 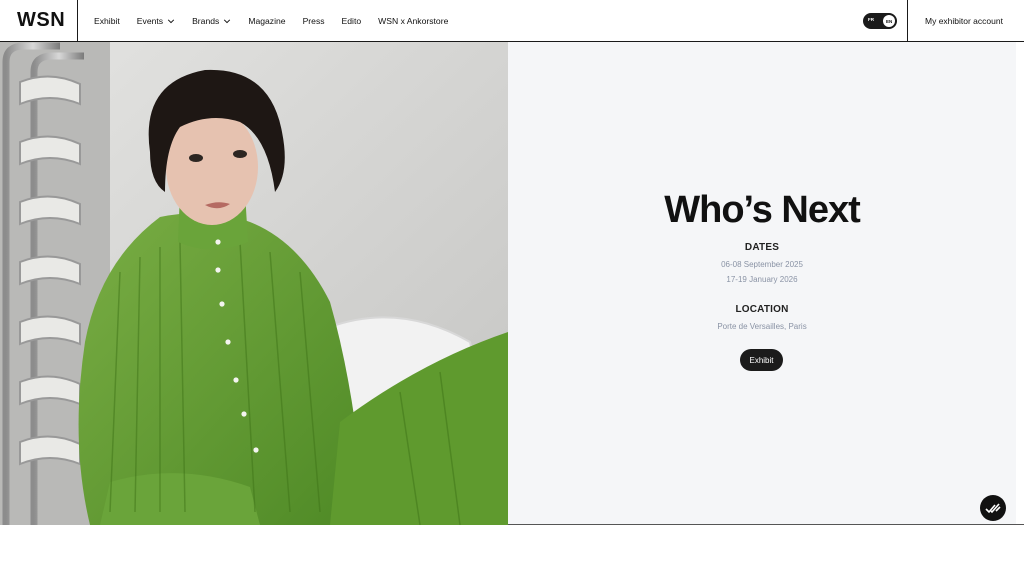 What do you see at coordinates (762, 210) in the screenshot?
I see `event-title: Who’s Next` at bounding box center [762, 210].